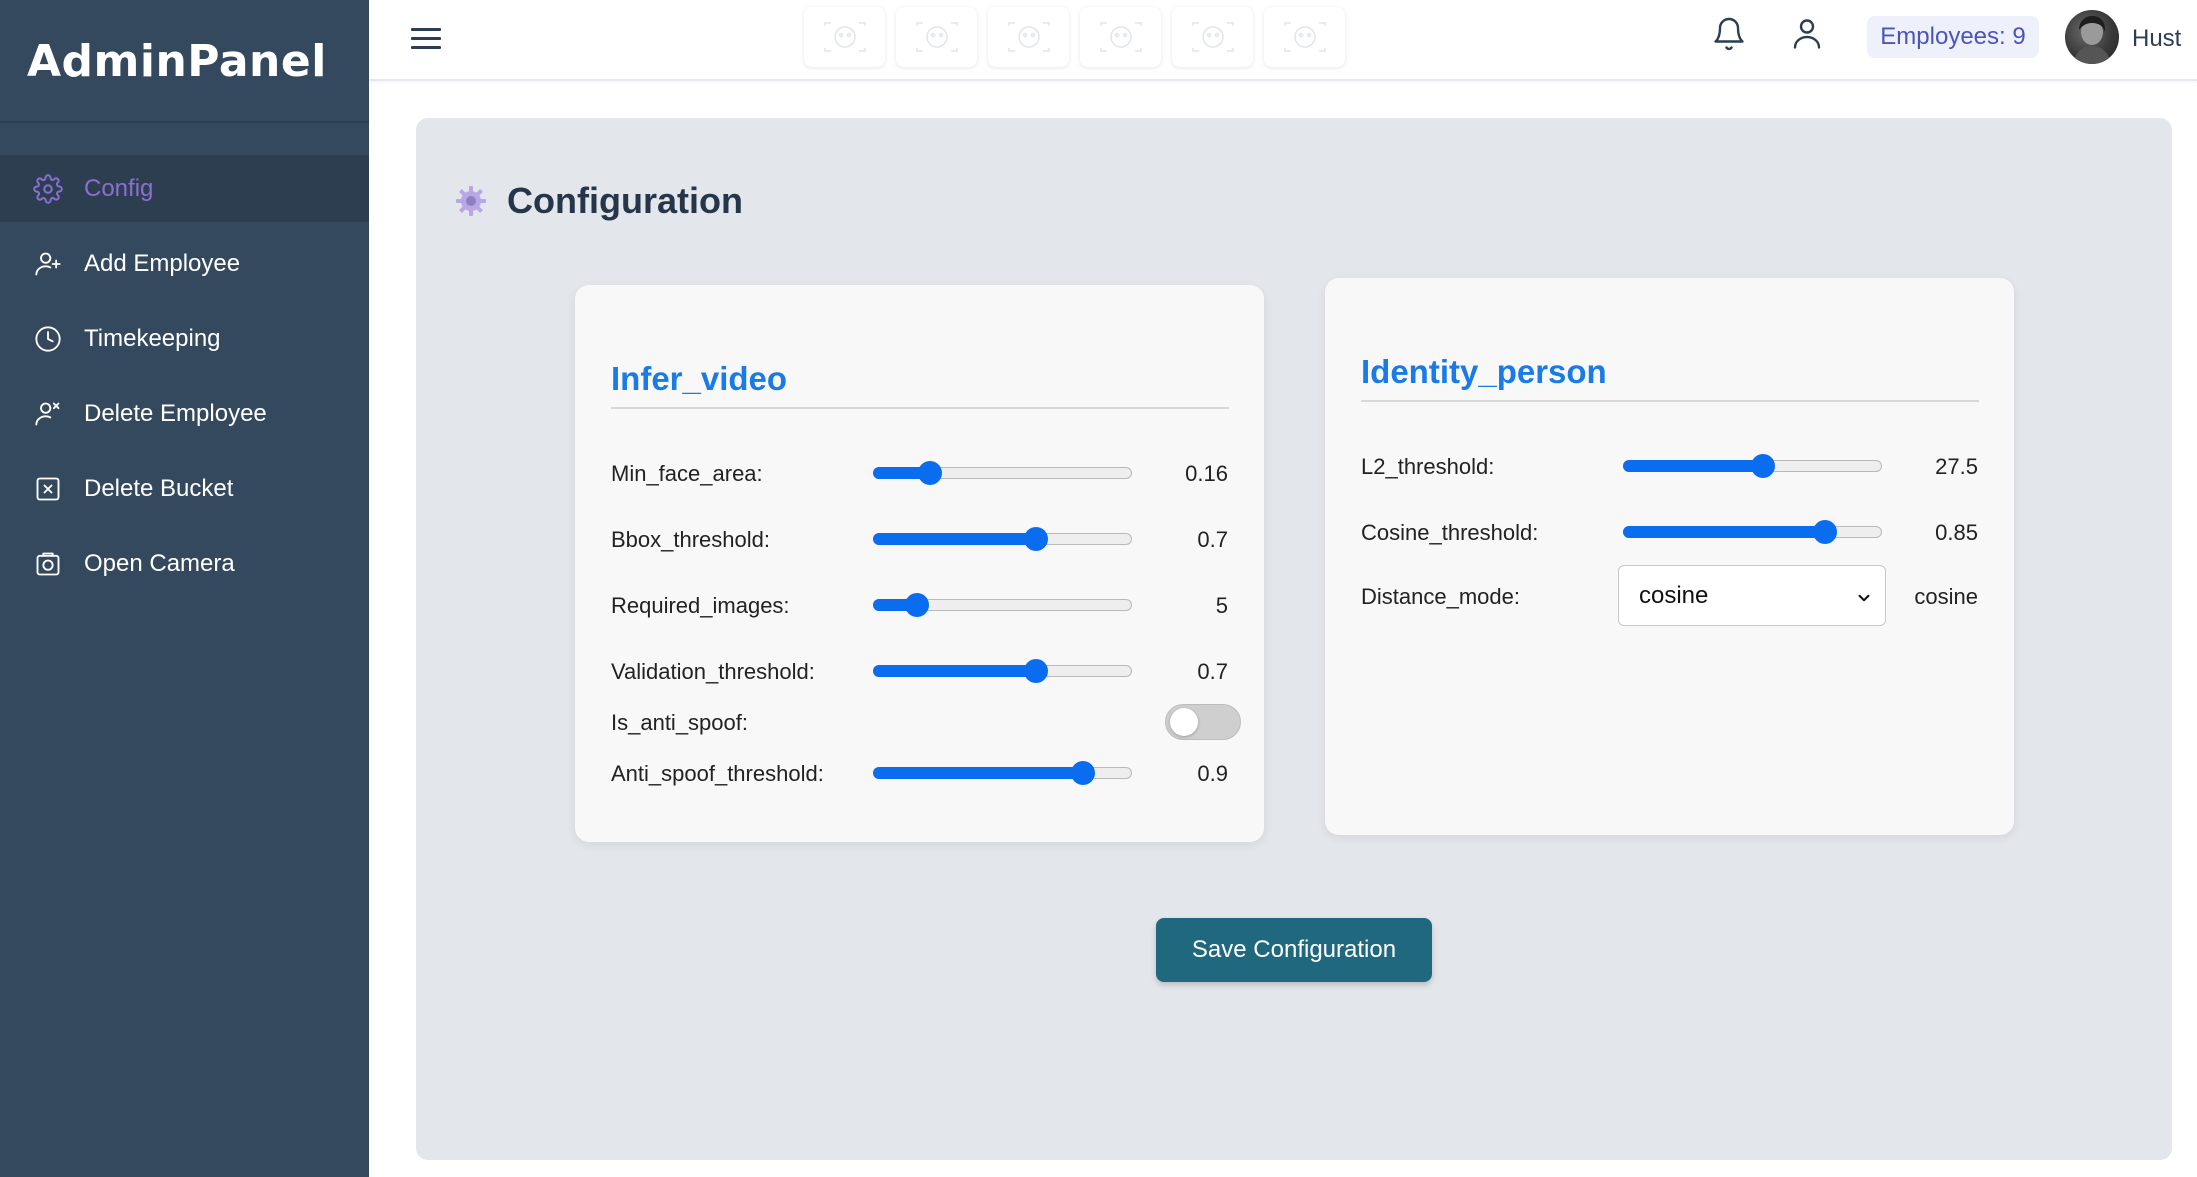 Image resolution: width=2197 pixels, height=1177 pixels. What do you see at coordinates (1729, 34) in the screenshot?
I see `bell-icon` at bounding box center [1729, 34].